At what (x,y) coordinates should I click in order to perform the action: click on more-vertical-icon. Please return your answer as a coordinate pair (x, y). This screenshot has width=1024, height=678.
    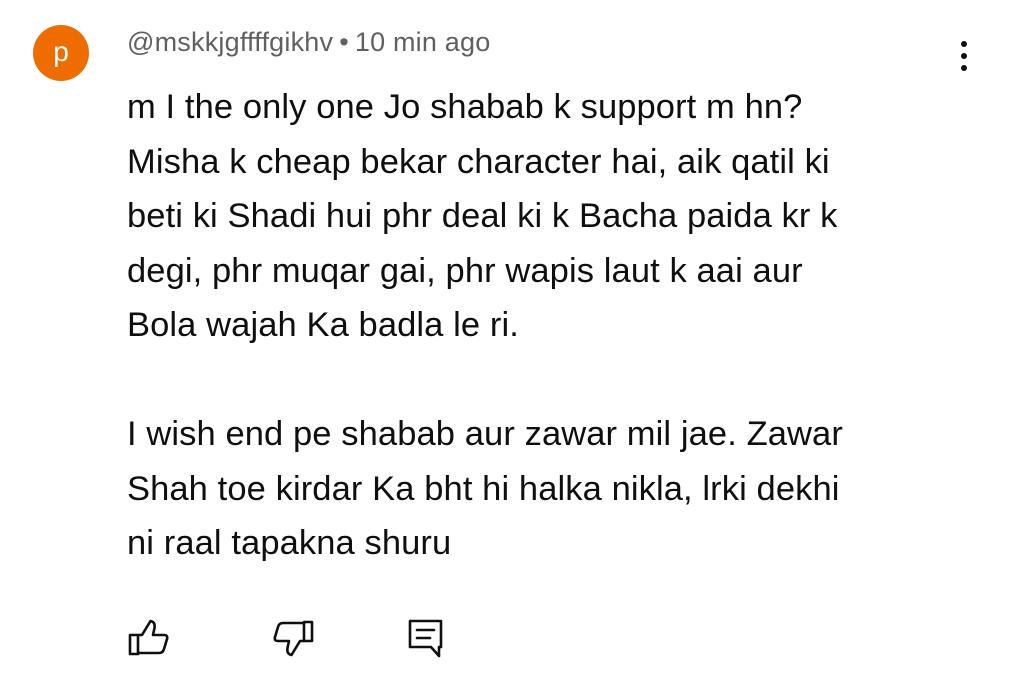
    Looking at the image, I should click on (964, 44).